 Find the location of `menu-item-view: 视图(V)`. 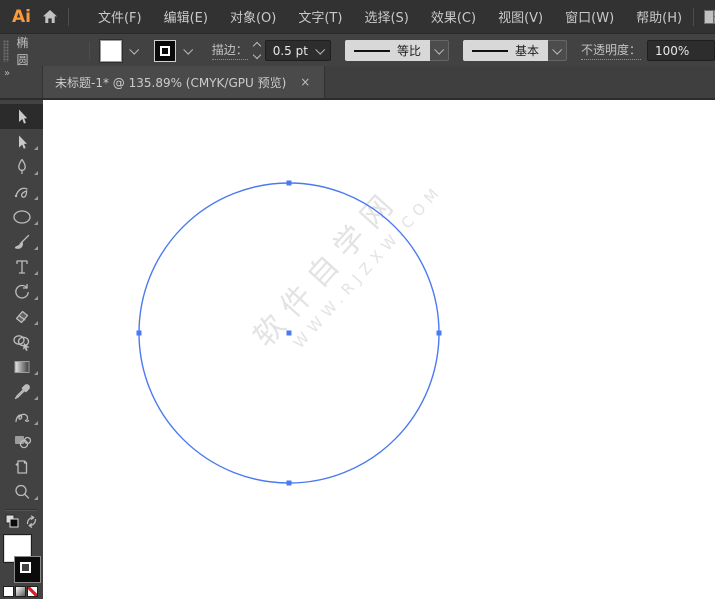

menu-item-view: 视图(V) is located at coordinates (520, 16).